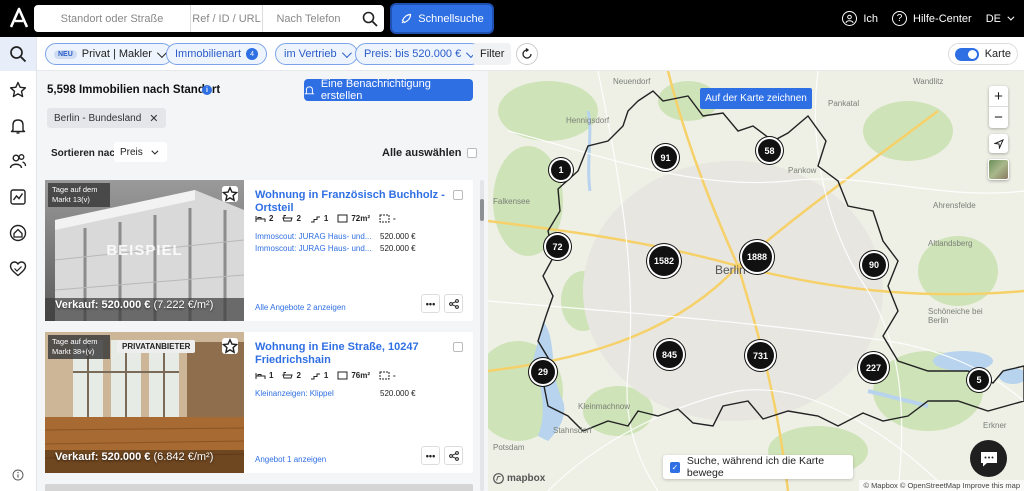 The image size is (1024, 491). What do you see at coordinates (300, 307) in the screenshot?
I see `show-all-offers-link: Alle Angebote 2 anzeigen` at bounding box center [300, 307].